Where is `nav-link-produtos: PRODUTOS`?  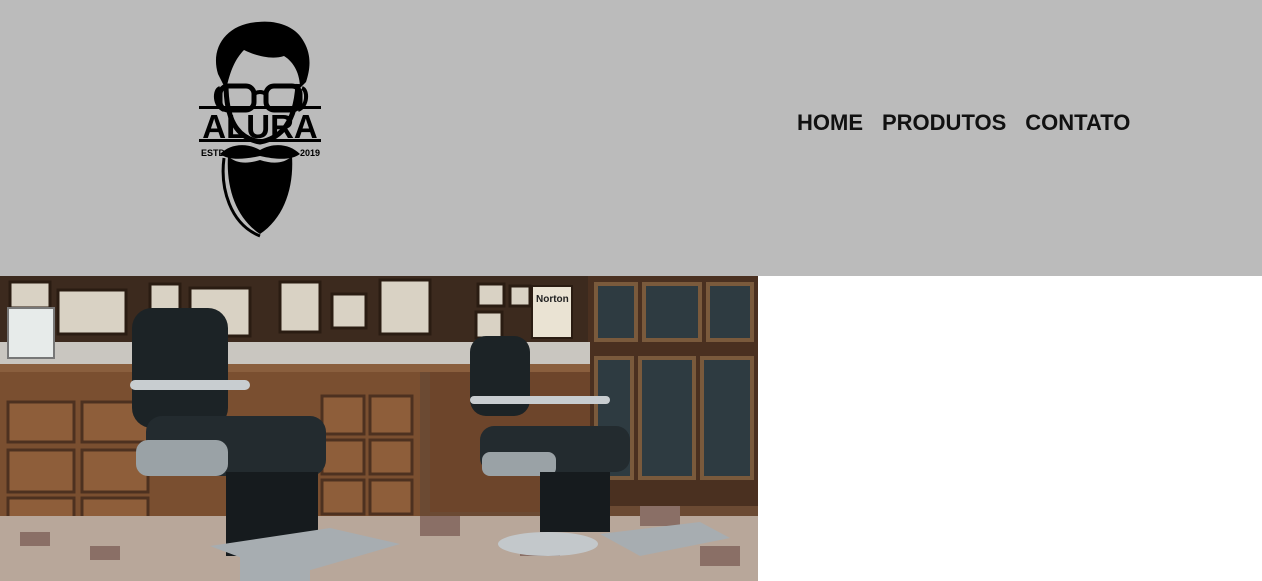
nav-link-produtos: PRODUTOS is located at coordinates (944, 123).